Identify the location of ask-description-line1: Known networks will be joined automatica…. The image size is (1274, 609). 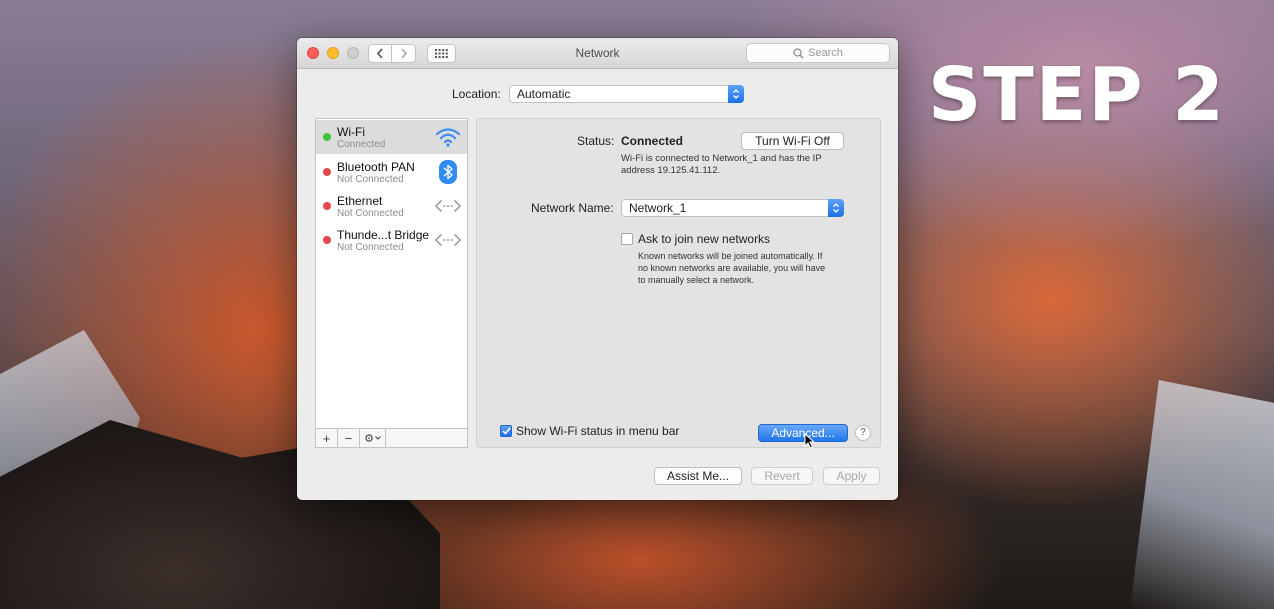
(730, 256).